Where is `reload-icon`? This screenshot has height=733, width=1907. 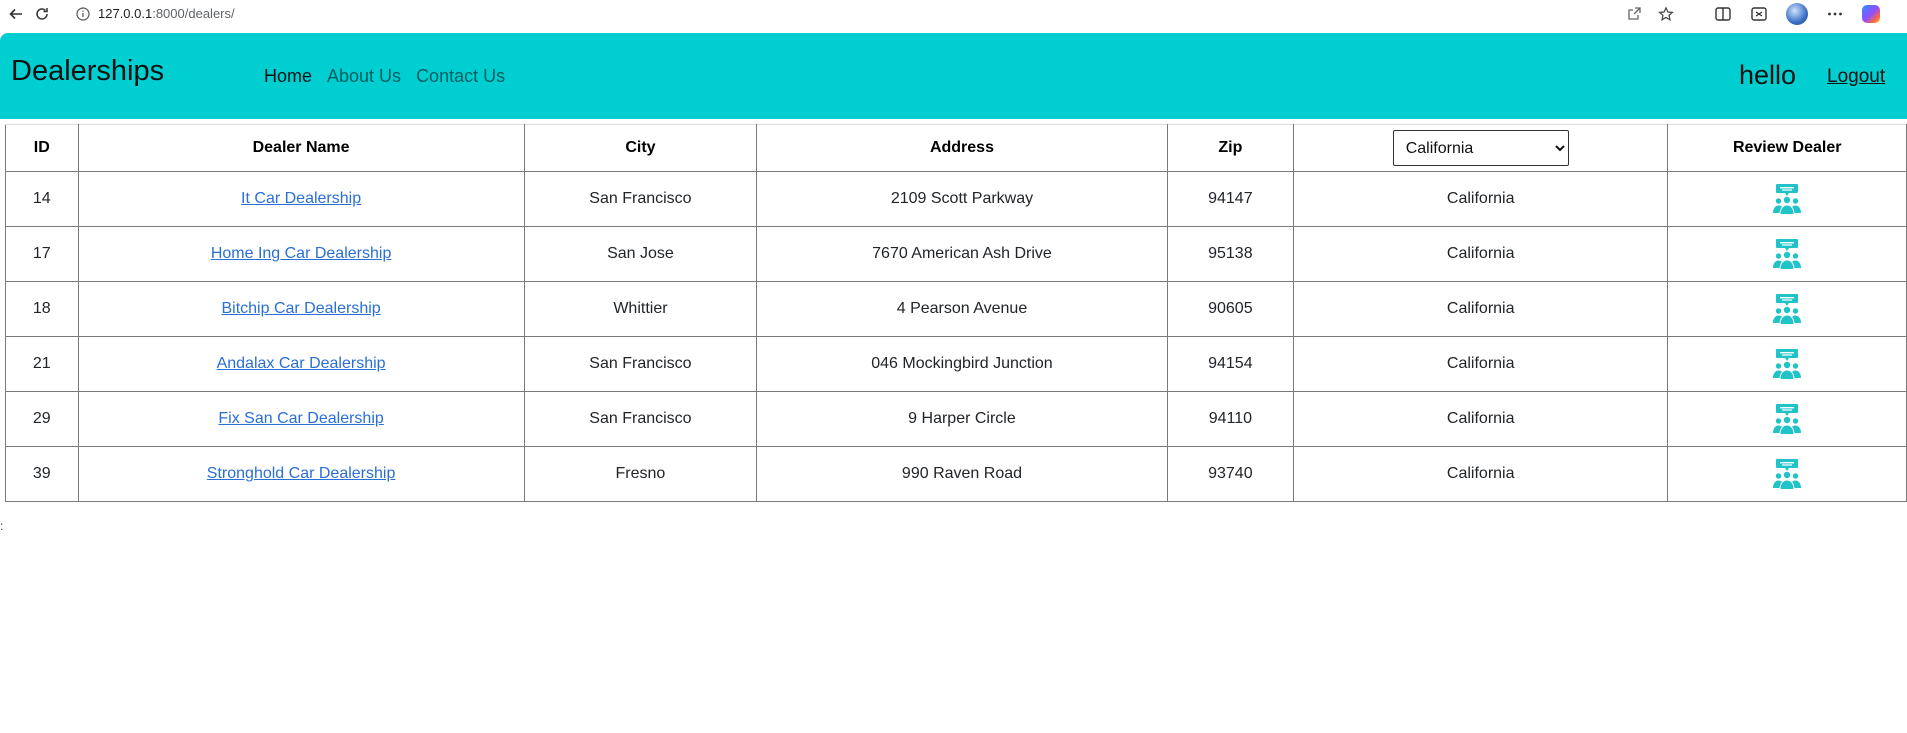 reload-icon is located at coordinates (42, 13).